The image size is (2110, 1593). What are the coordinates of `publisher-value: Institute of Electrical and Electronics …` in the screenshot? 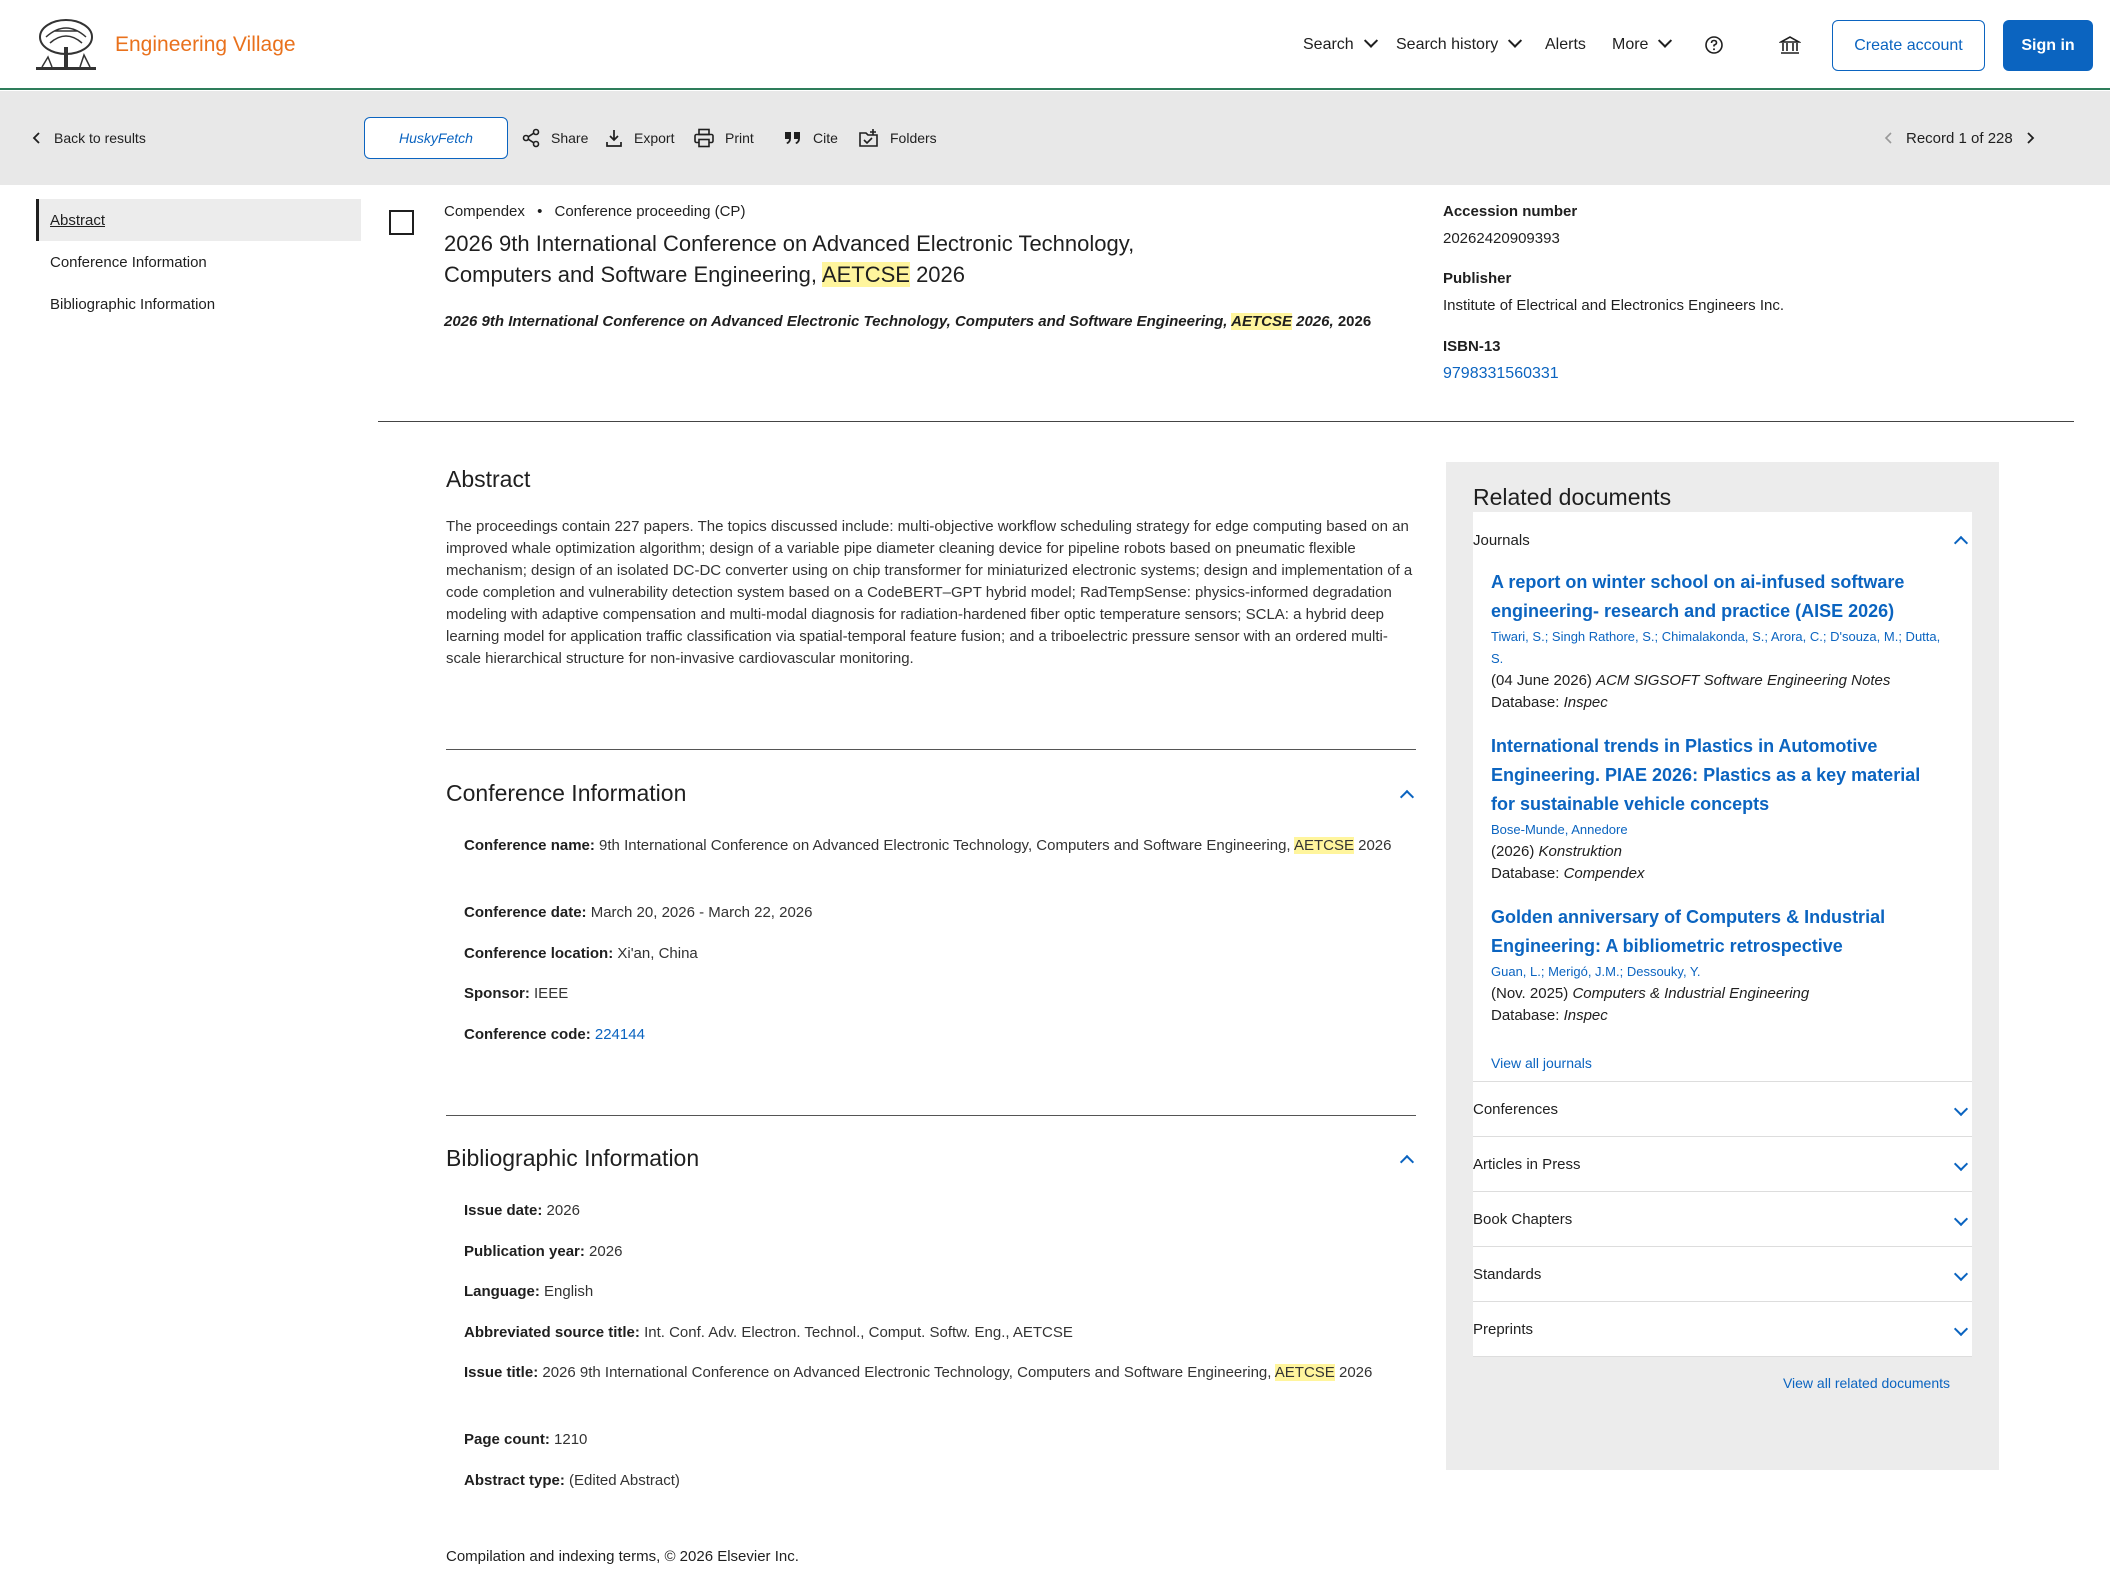 It's located at (1614, 305).